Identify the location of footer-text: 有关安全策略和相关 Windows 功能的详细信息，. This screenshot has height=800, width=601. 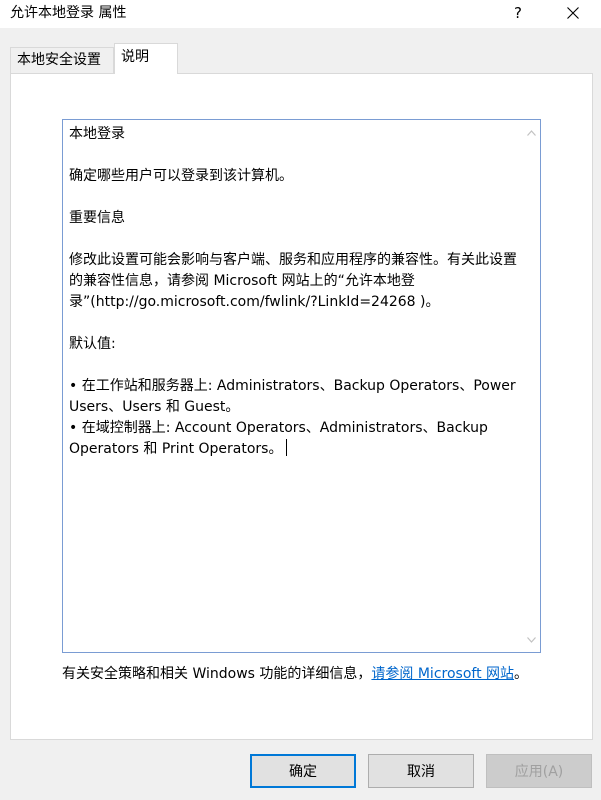
(217, 674).